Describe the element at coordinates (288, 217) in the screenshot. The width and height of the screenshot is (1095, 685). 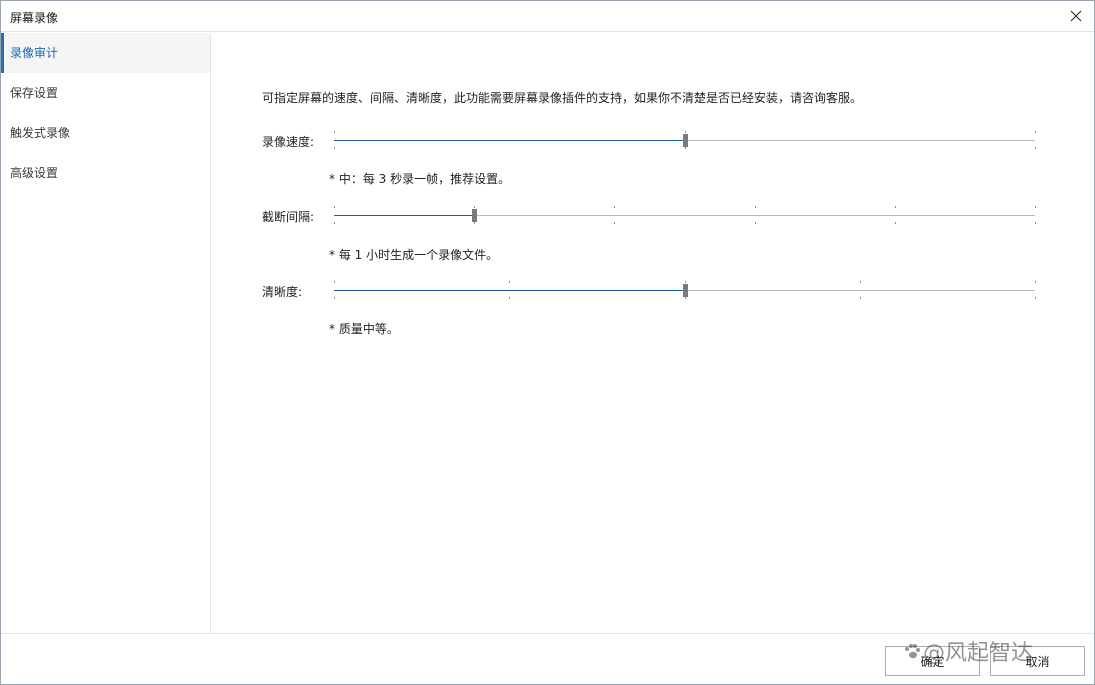
I see `interval-label: 截断间隔:` at that location.